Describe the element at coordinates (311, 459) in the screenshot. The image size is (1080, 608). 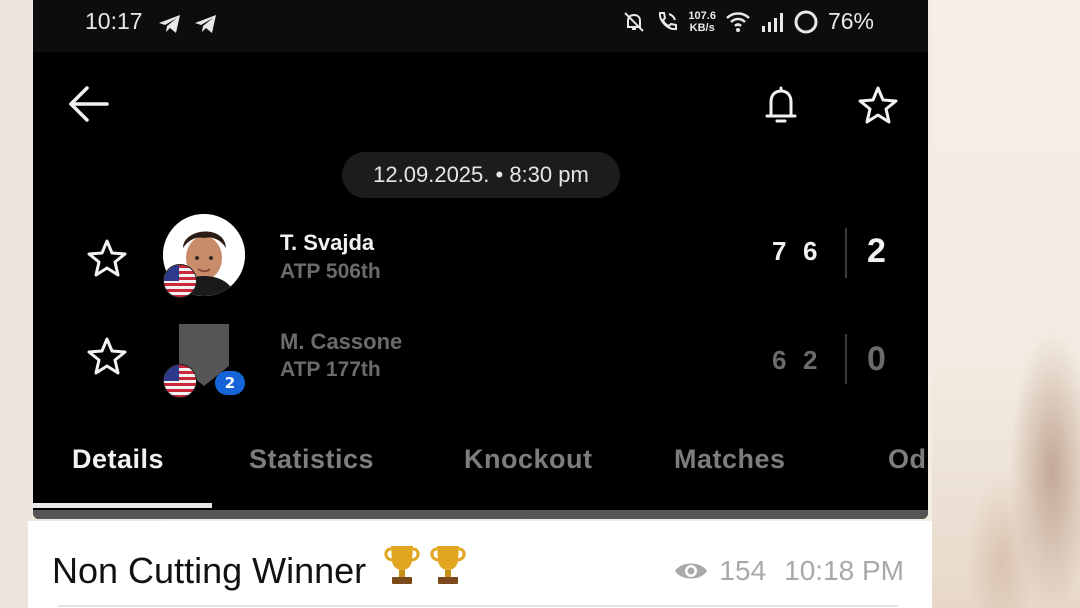
I see `tab-statistics: Statistics` at that location.